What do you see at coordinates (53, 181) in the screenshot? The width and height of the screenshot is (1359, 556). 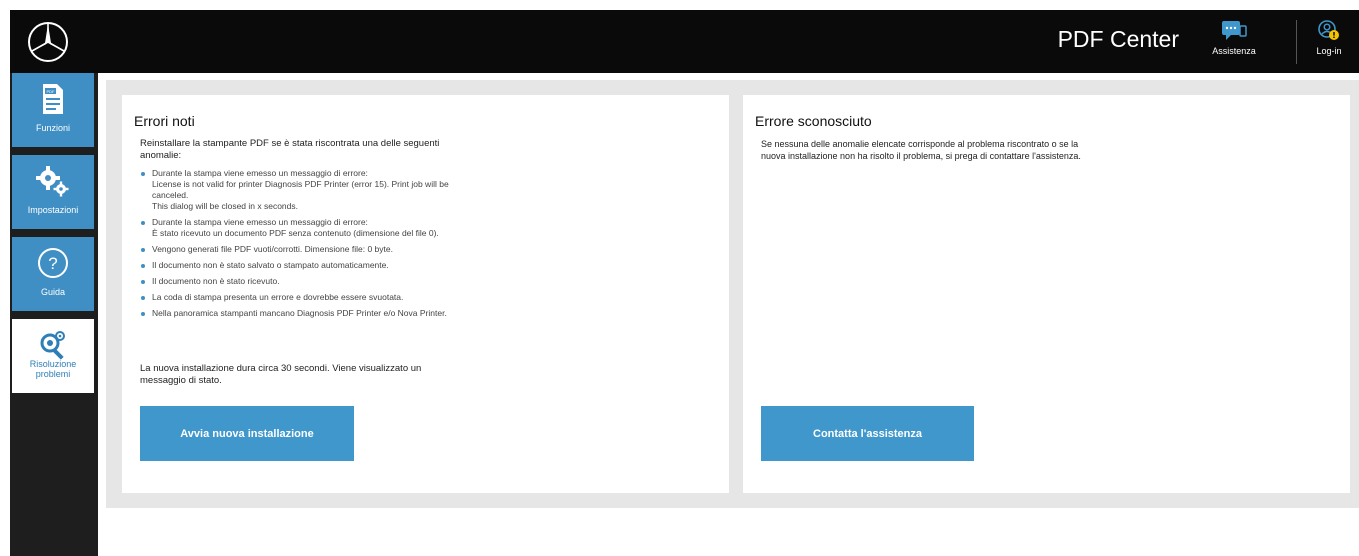 I see `gears-icon` at bounding box center [53, 181].